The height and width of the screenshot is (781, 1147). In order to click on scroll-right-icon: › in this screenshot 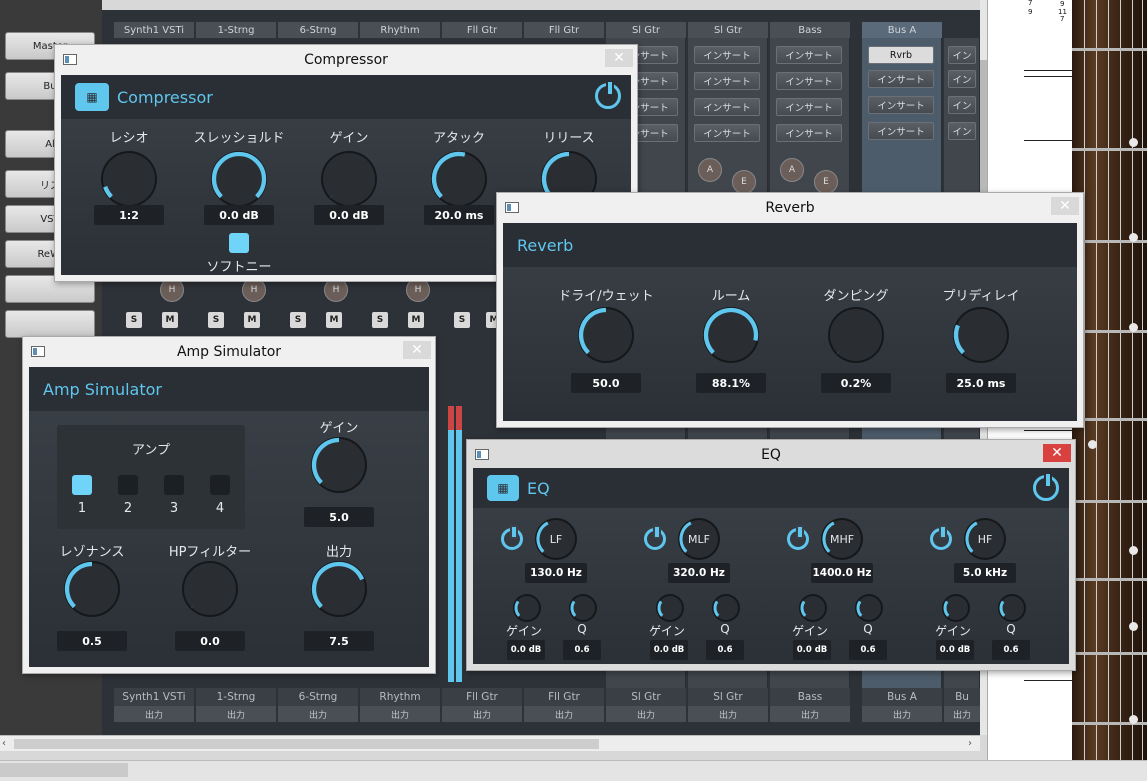, I will do `click(970, 743)`.